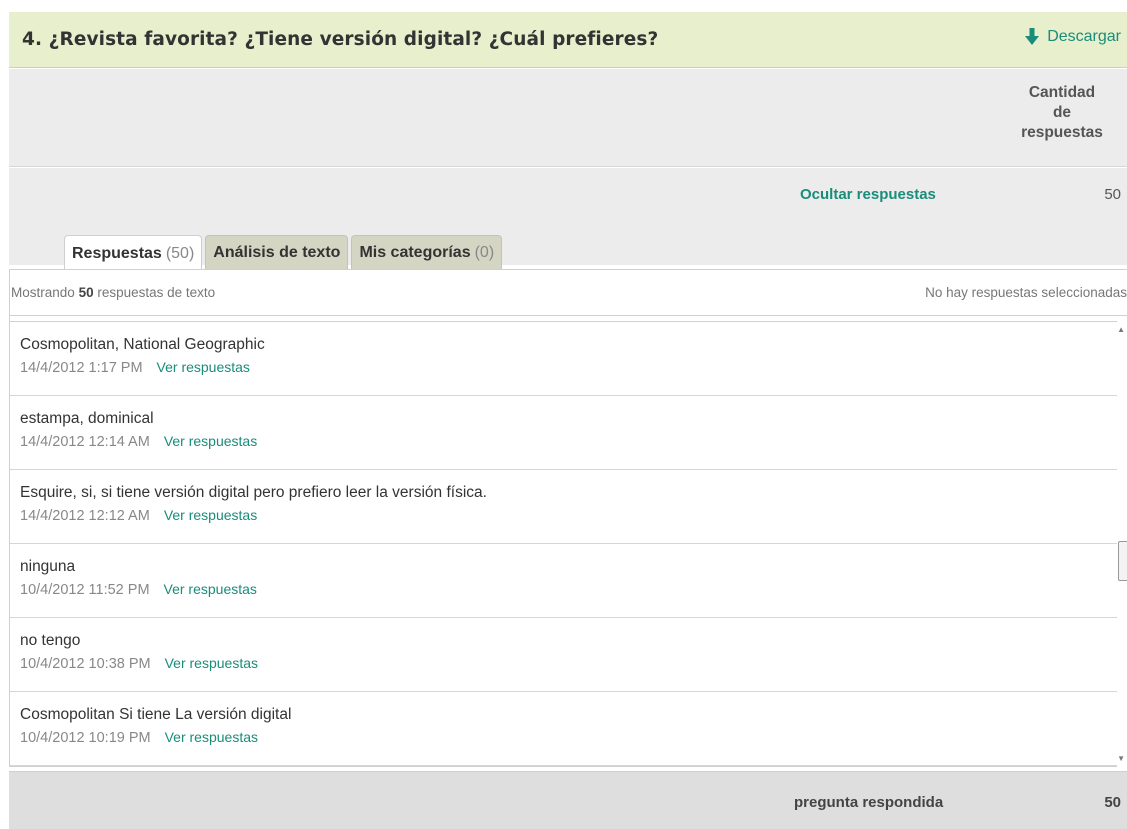 The image size is (1127, 829). Describe the element at coordinates (142, 344) in the screenshot. I see `response-text: Cosmopolitan, National Geographic` at that location.